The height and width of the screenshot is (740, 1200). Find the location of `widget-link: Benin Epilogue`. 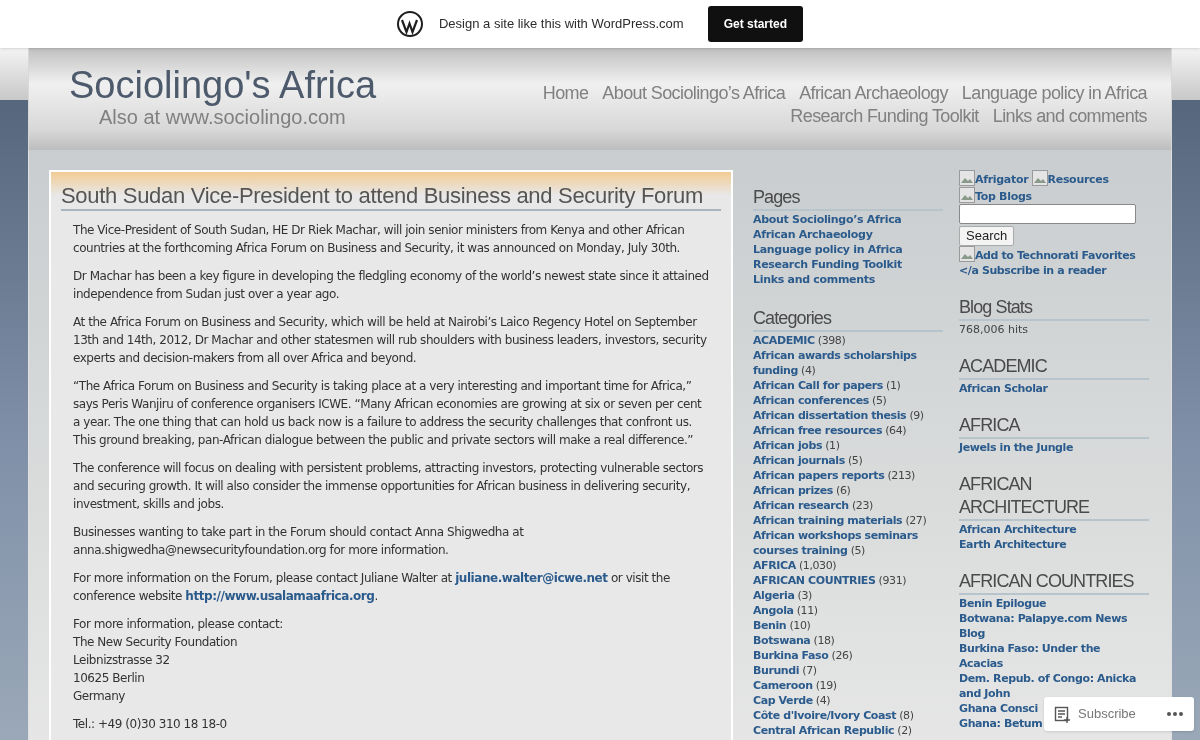

widget-link: Benin Epilogue is located at coordinates (1003, 603).